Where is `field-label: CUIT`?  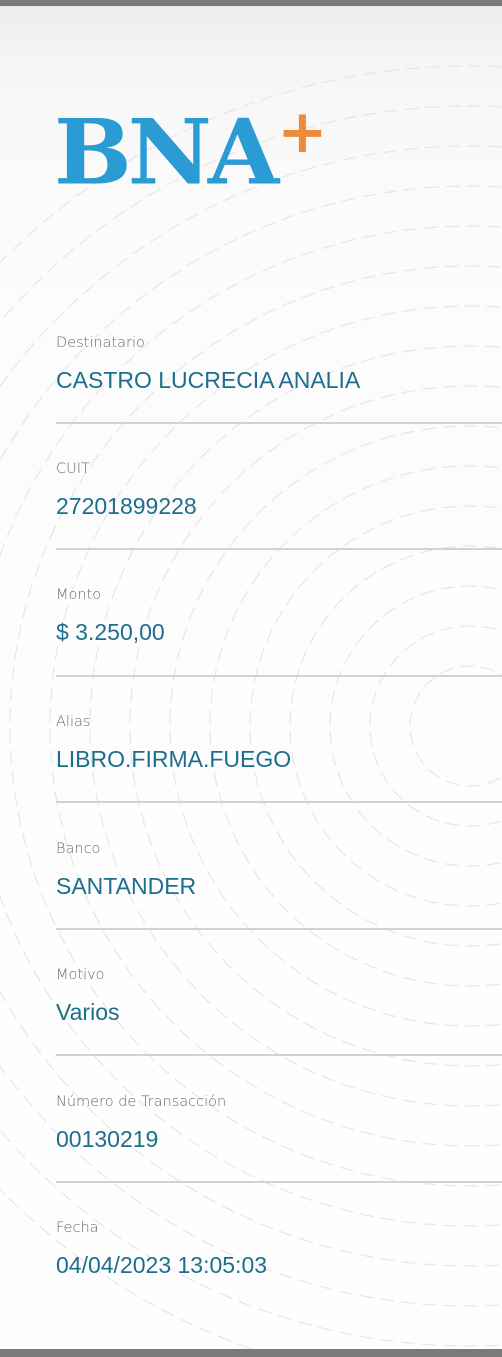 field-label: CUIT is located at coordinates (73, 469).